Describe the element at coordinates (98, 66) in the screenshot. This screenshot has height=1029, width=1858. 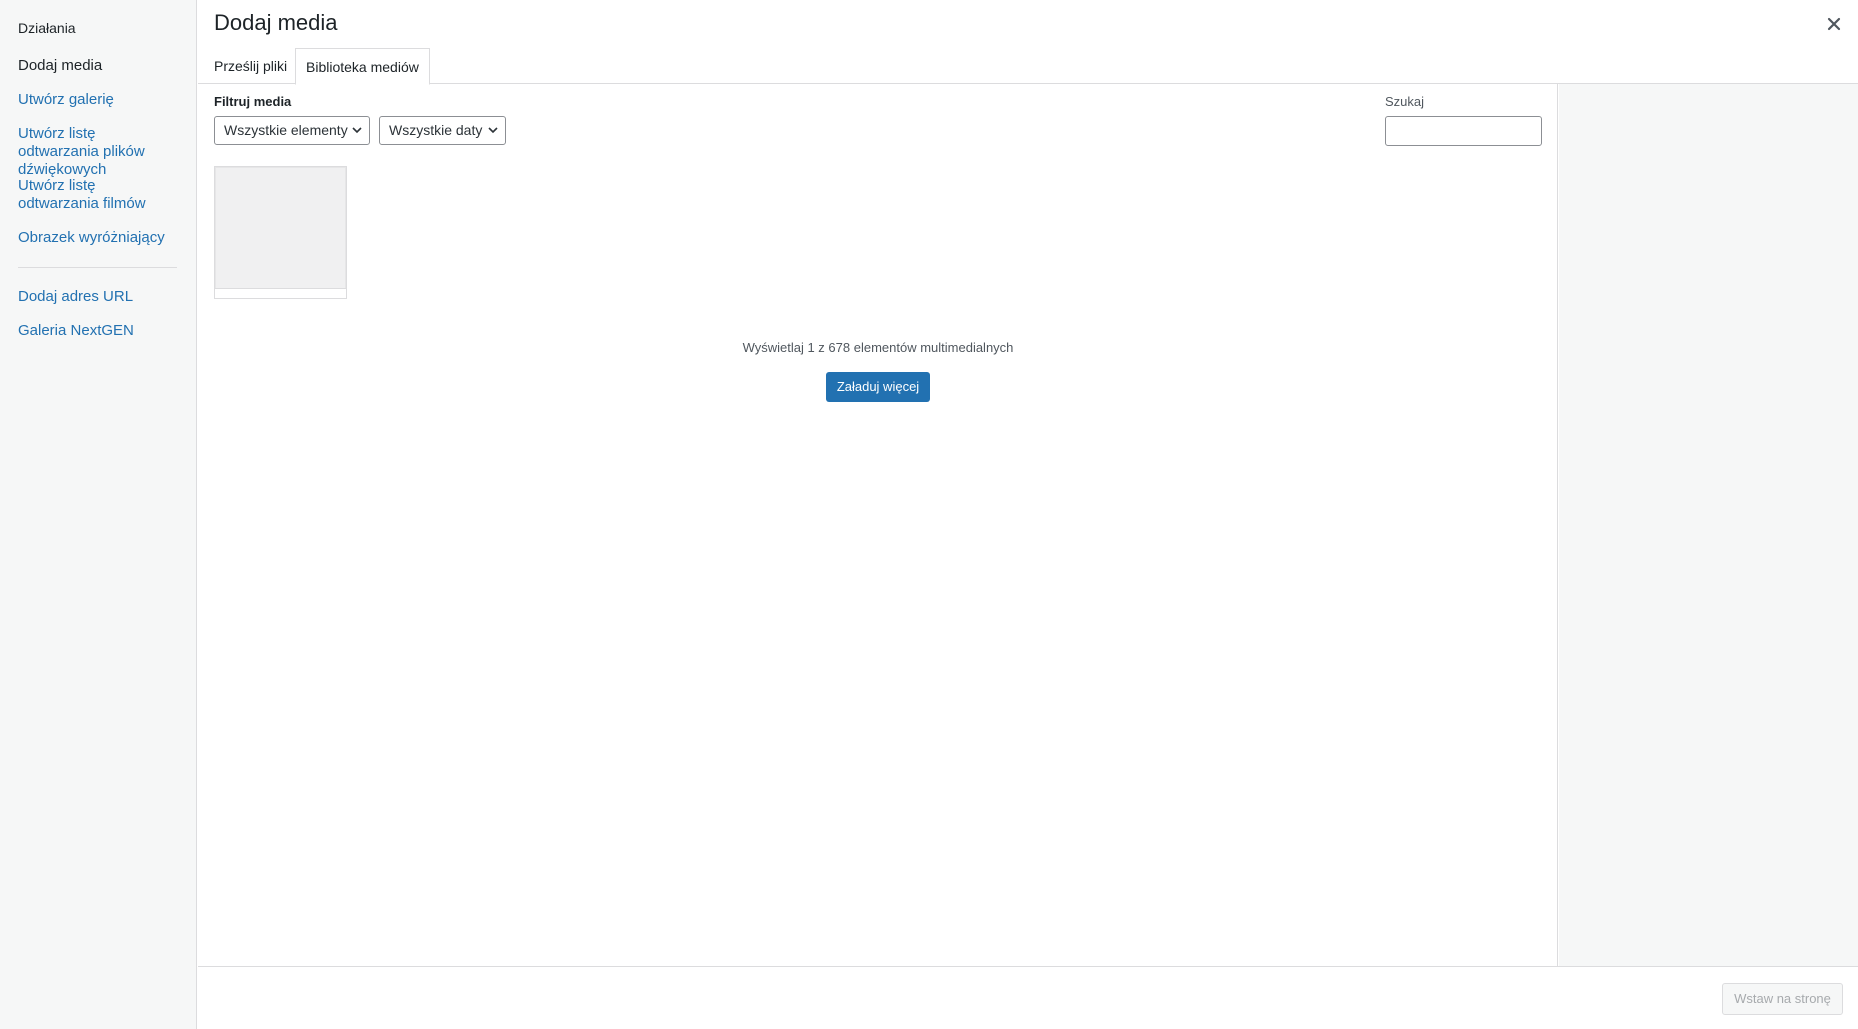
I see `sidebar-item-add-media: Dodaj media` at that location.